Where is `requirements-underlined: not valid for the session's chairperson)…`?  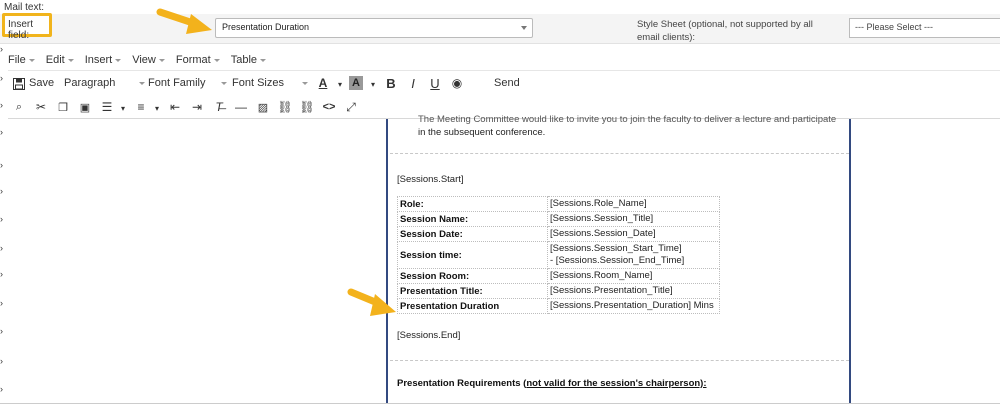 requirements-underlined: not valid for the session's chairperson)… is located at coordinates (616, 383).